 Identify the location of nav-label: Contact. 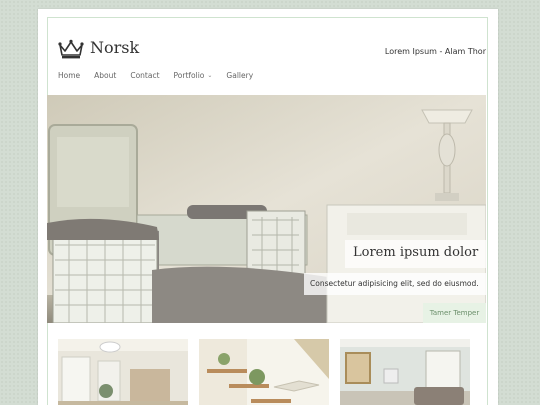
(145, 75).